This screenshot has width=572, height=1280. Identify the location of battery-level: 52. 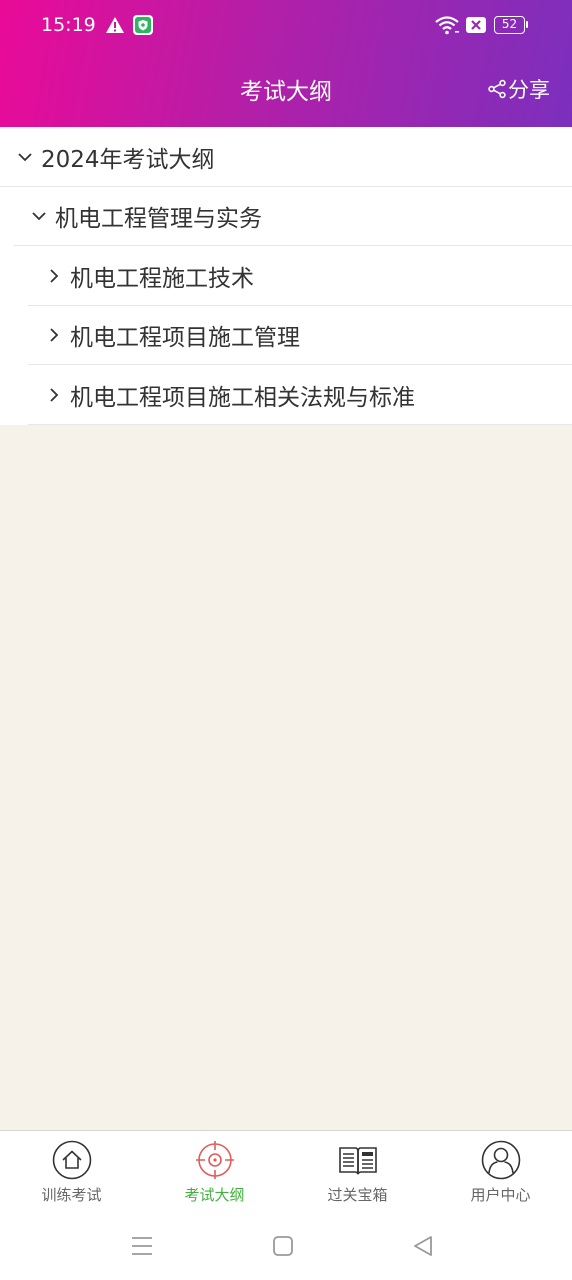
(509, 25).